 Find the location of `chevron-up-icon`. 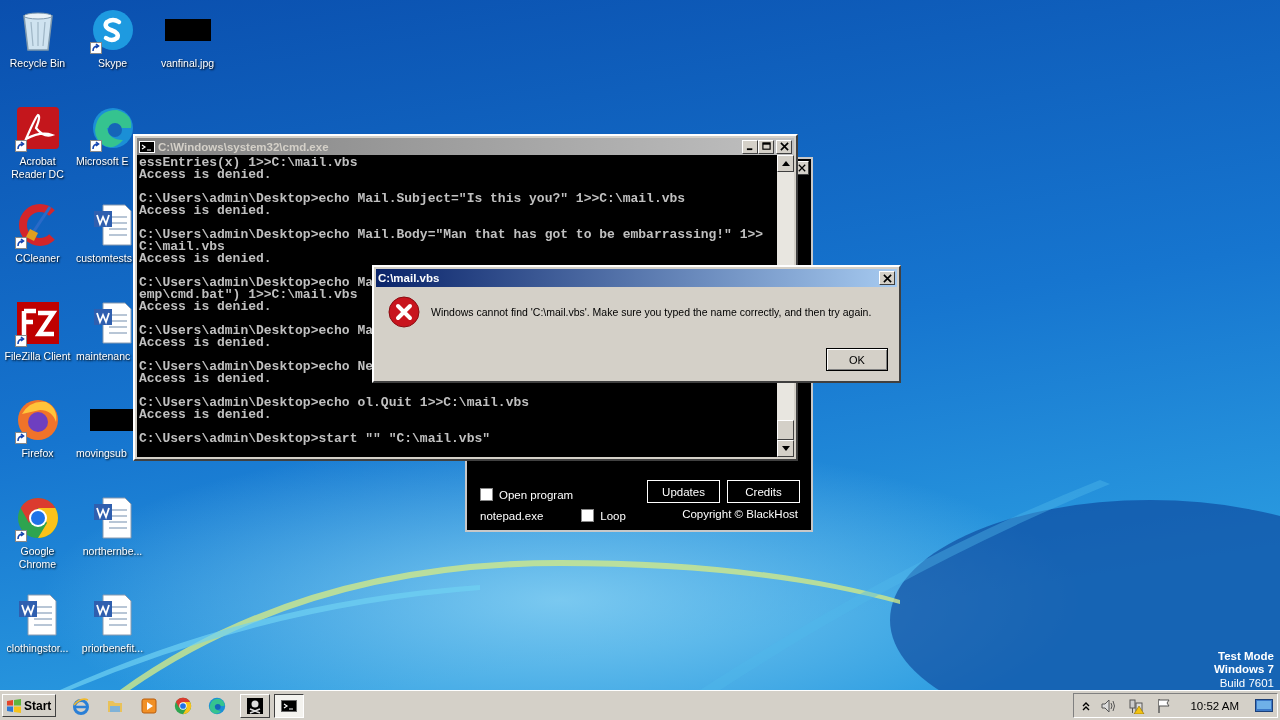

chevron-up-icon is located at coordinates (1086, 705).